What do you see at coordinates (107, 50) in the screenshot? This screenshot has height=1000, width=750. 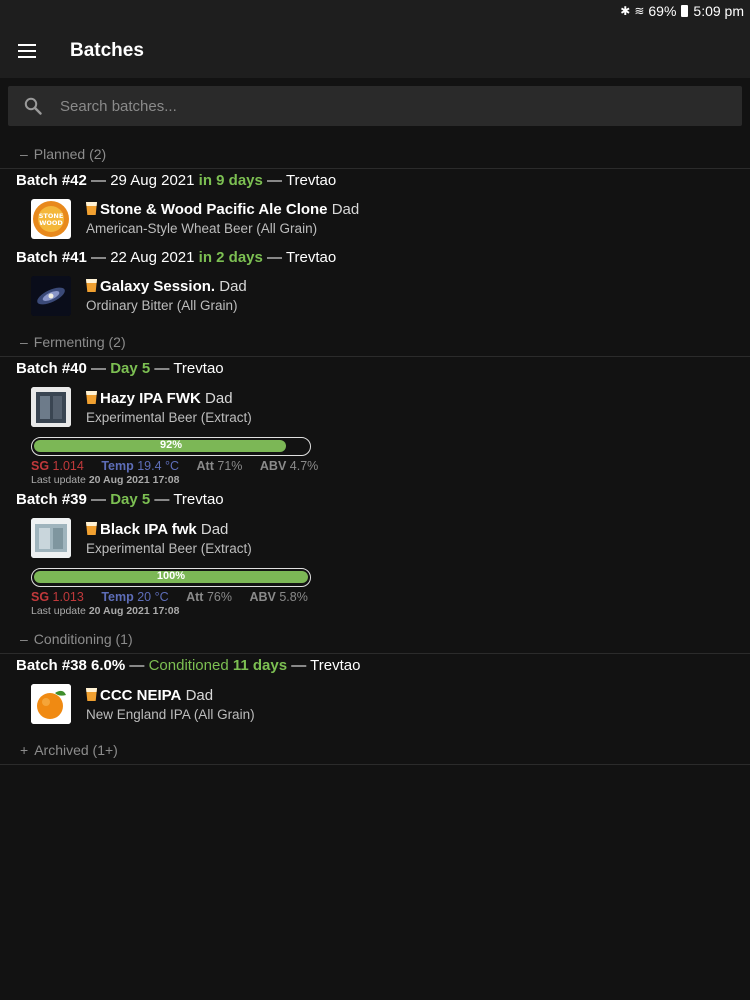 I see `page-title: Batches` at bounding box center [107, 50].